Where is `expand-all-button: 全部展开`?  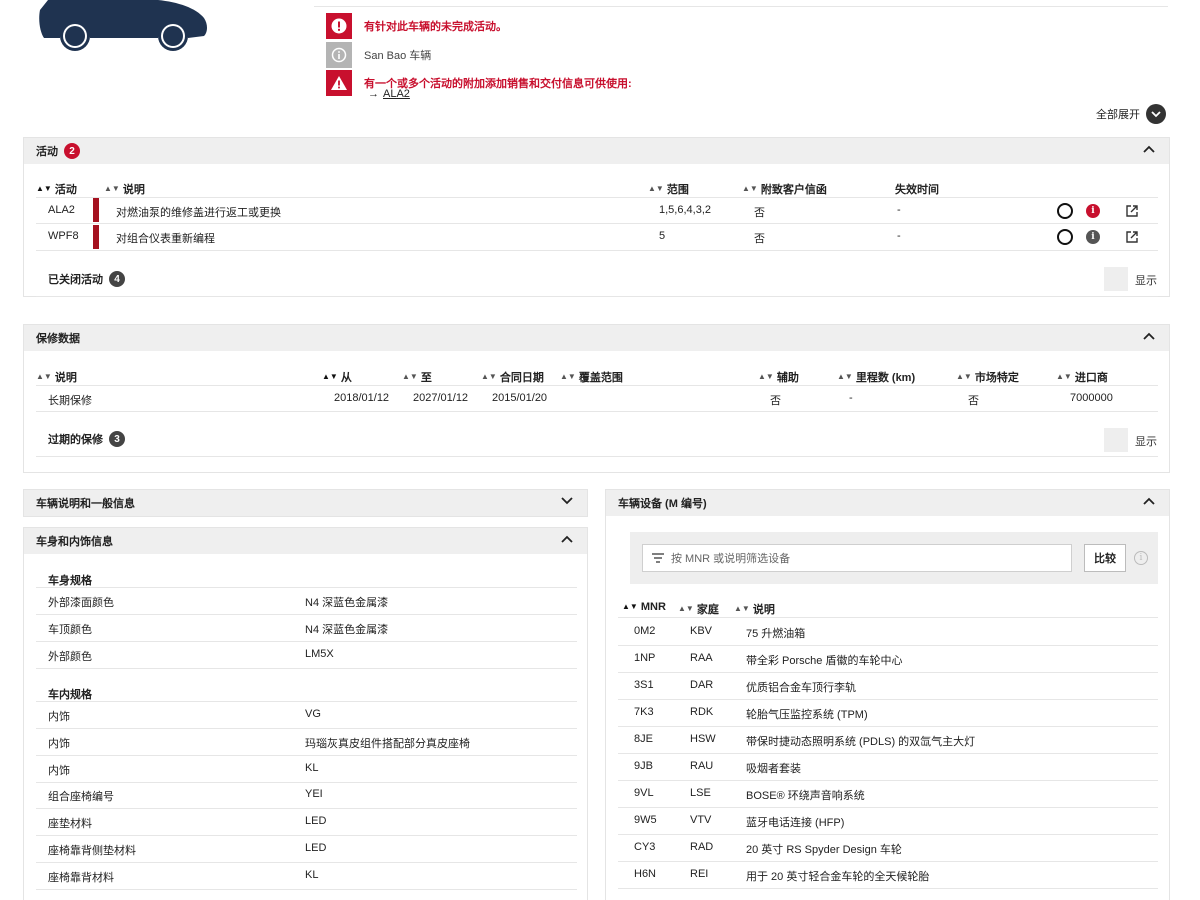
expand-all-button: 全部展开 is located at coordinates (1131, 114).